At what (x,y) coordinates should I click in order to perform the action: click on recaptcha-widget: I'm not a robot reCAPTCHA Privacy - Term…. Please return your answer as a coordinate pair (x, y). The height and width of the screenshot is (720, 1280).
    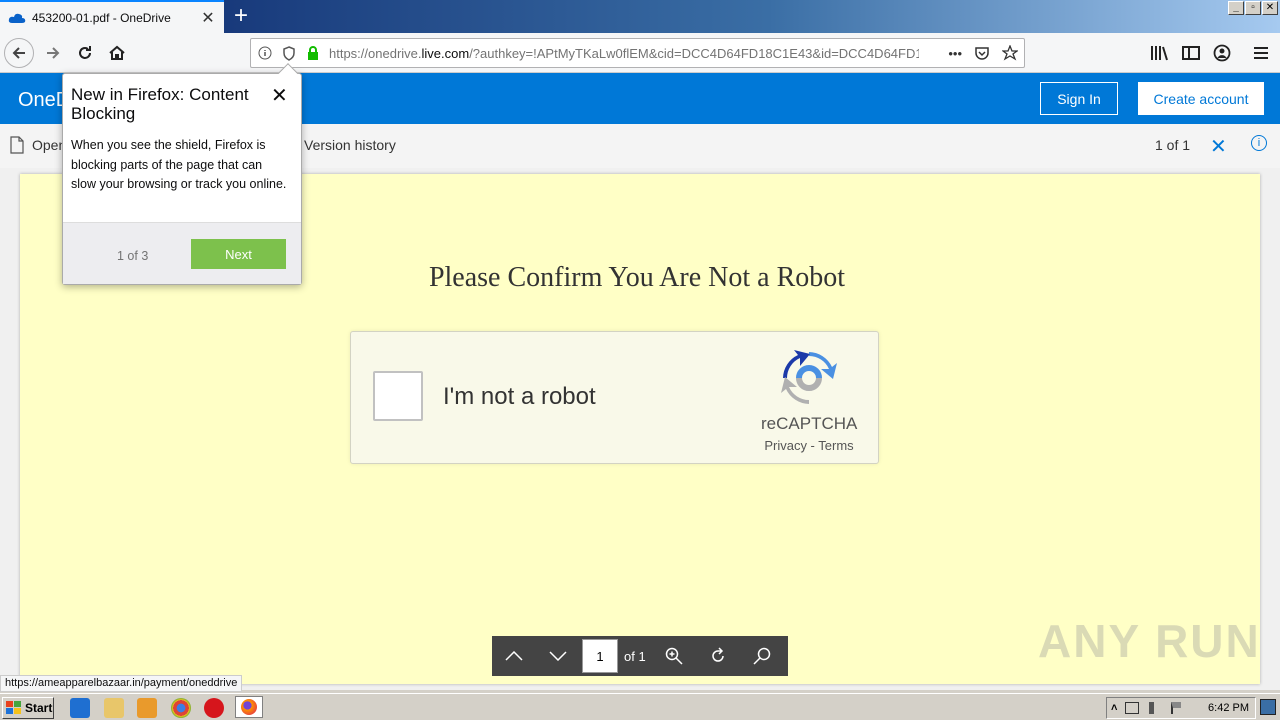
    Looking at the image, I should click on (614, 397).